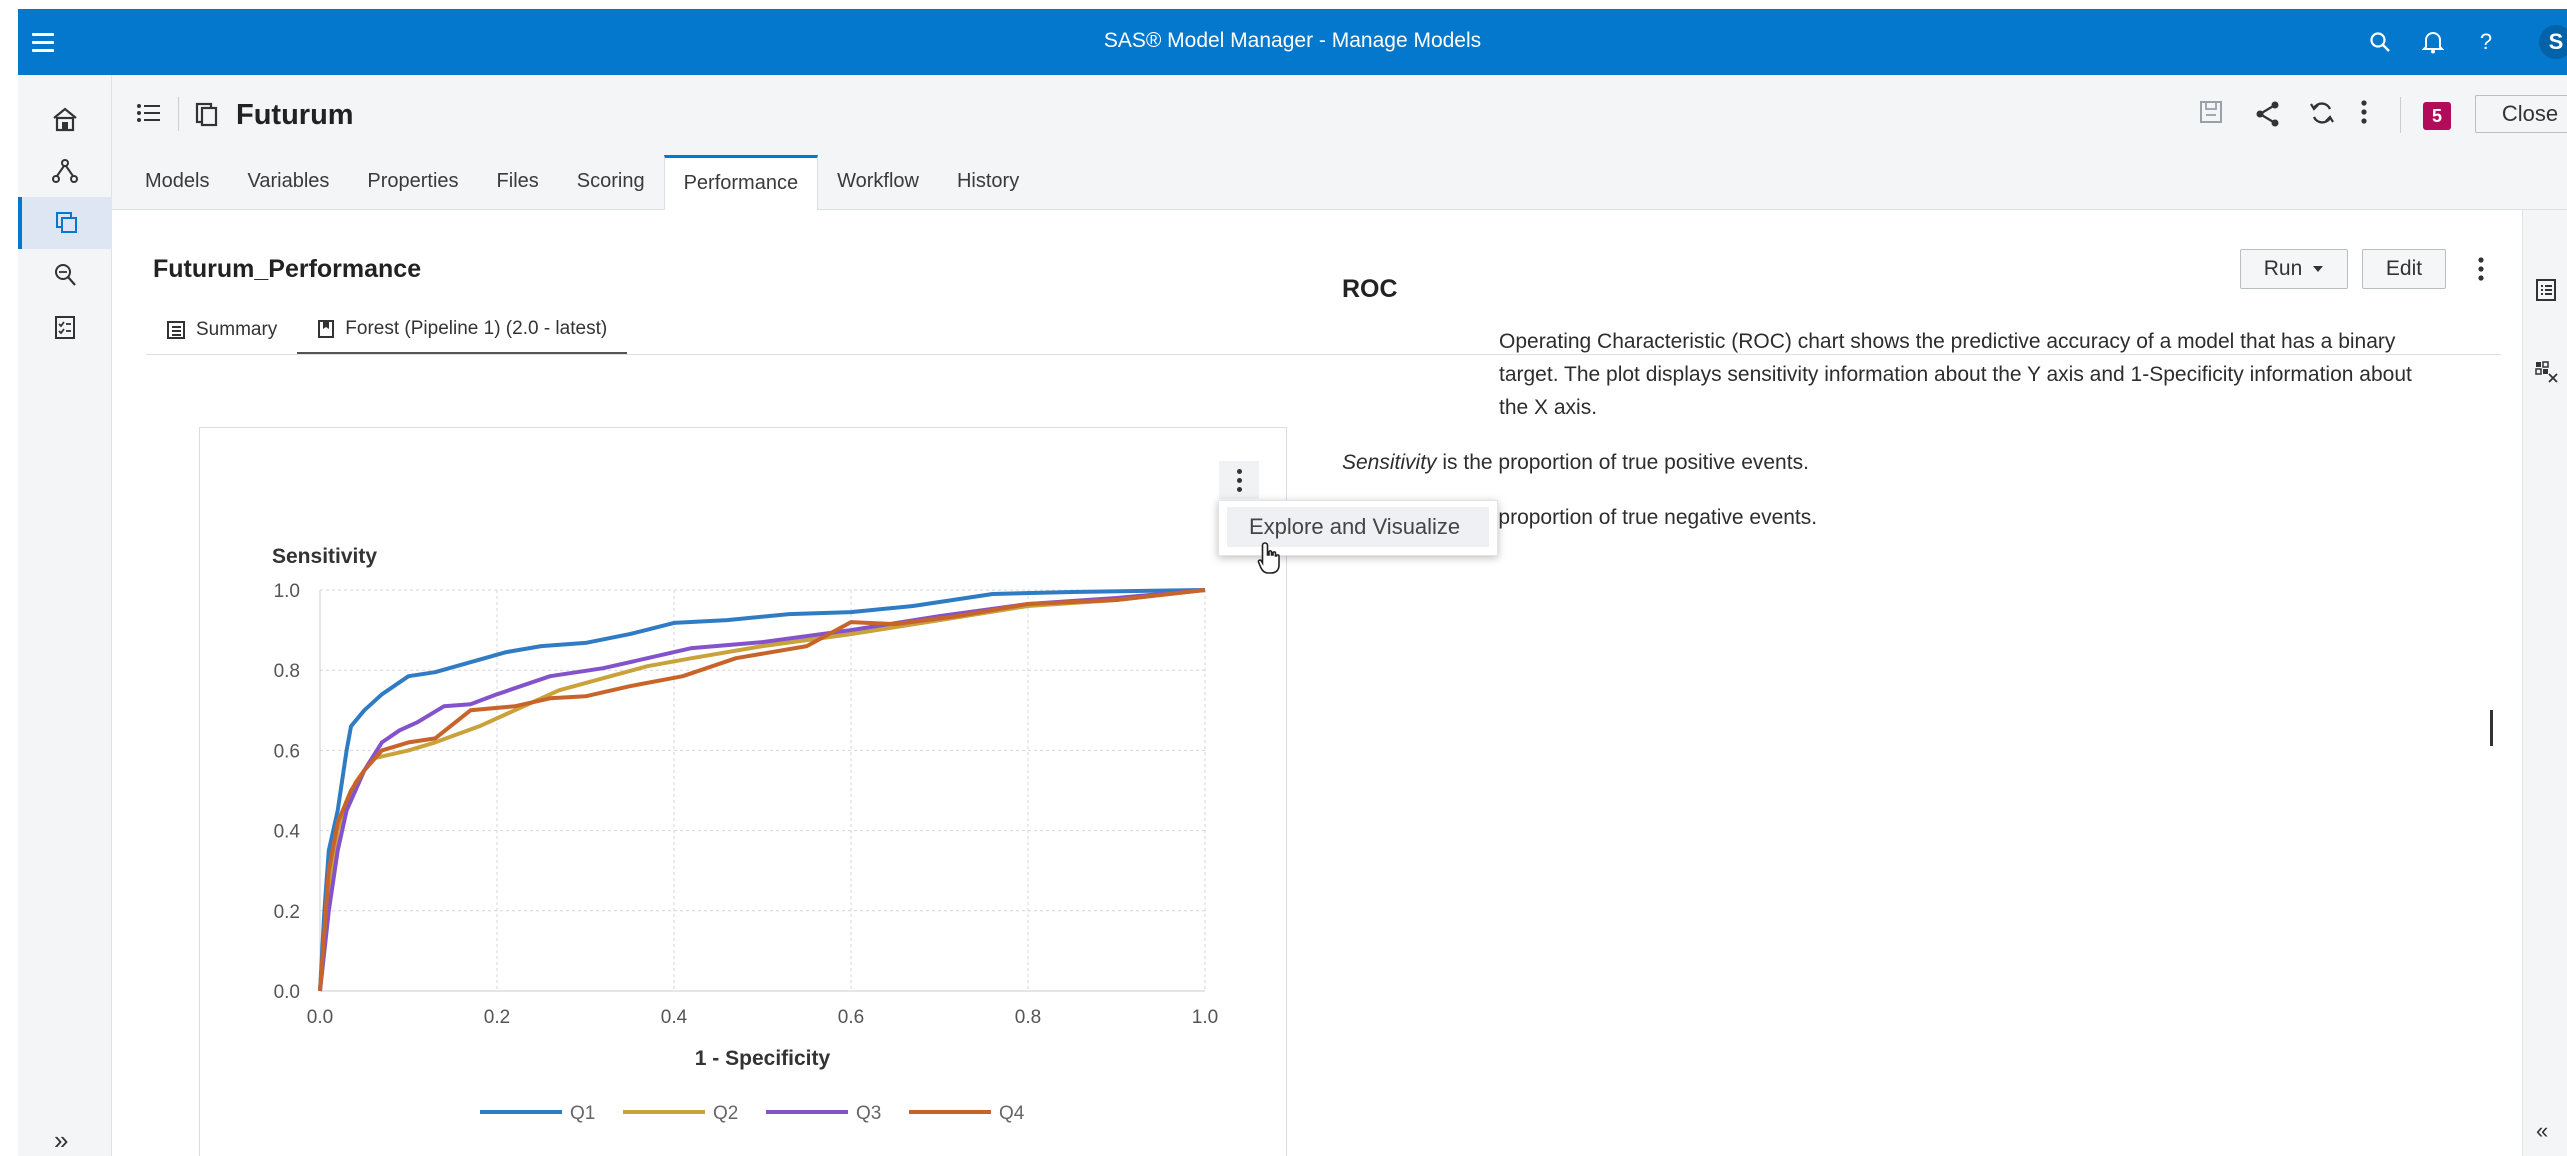  What do you see at coordinates (2546, 292) in the screenshot?
I see `properties-icon` at bounding box center [2546, 292].